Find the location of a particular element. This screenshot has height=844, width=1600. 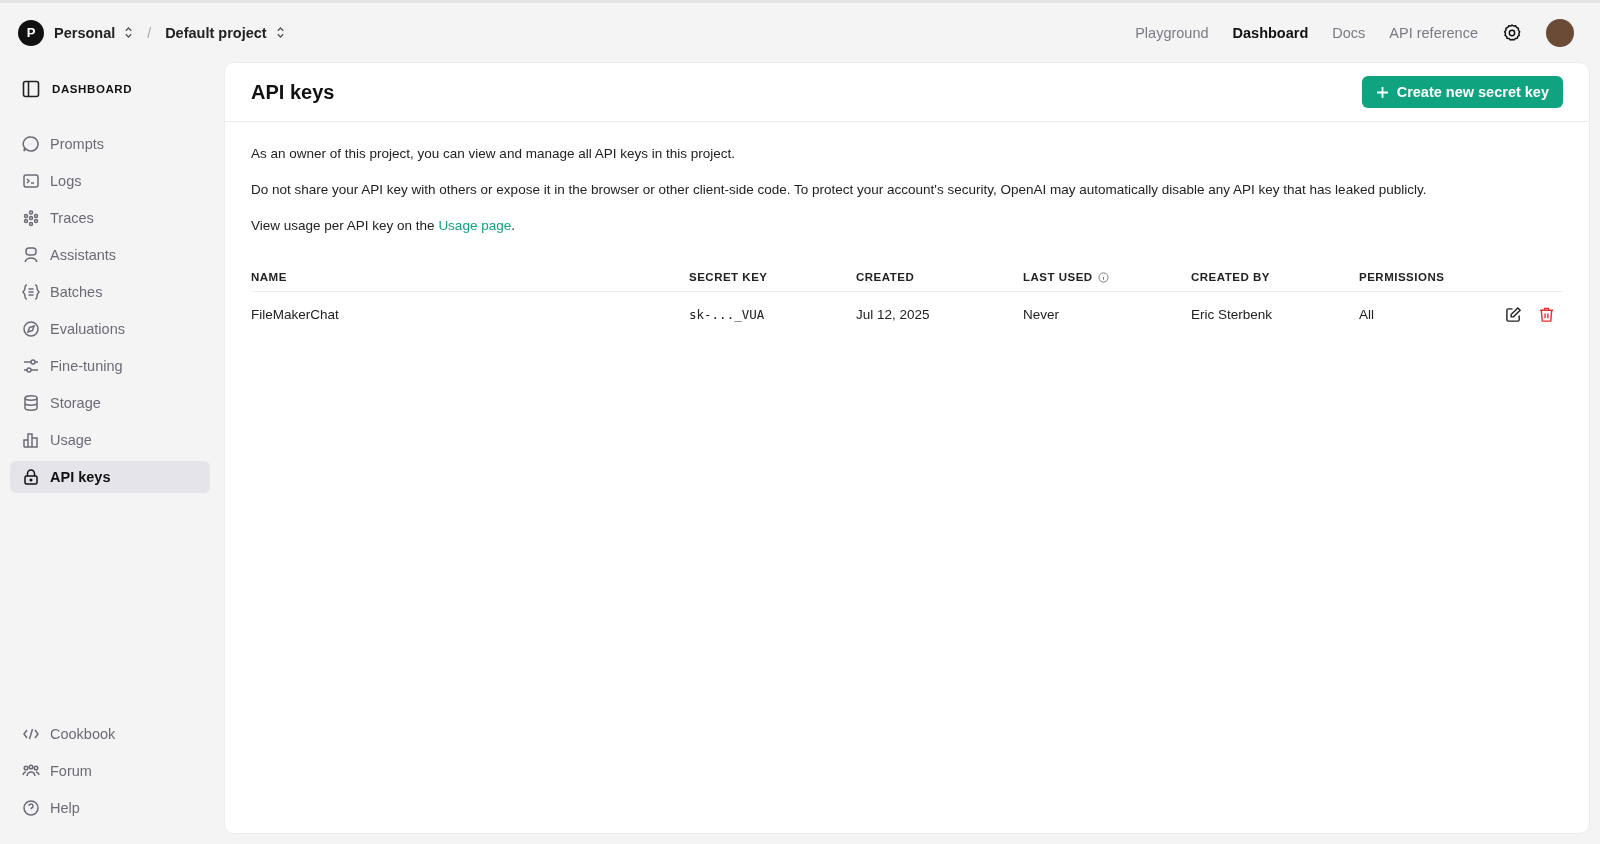

bar-chart-icon is located at coordinates (31, 440).